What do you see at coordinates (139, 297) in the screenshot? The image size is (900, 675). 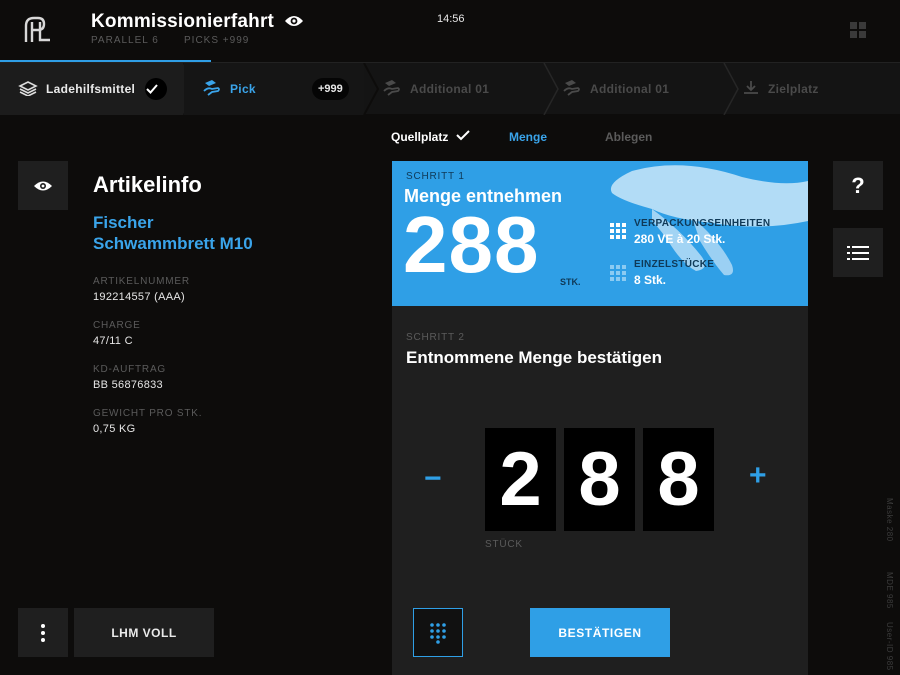 I see `field-value-artikelnummer: 192214557 (AAA)` at bounding box center [139, 297].